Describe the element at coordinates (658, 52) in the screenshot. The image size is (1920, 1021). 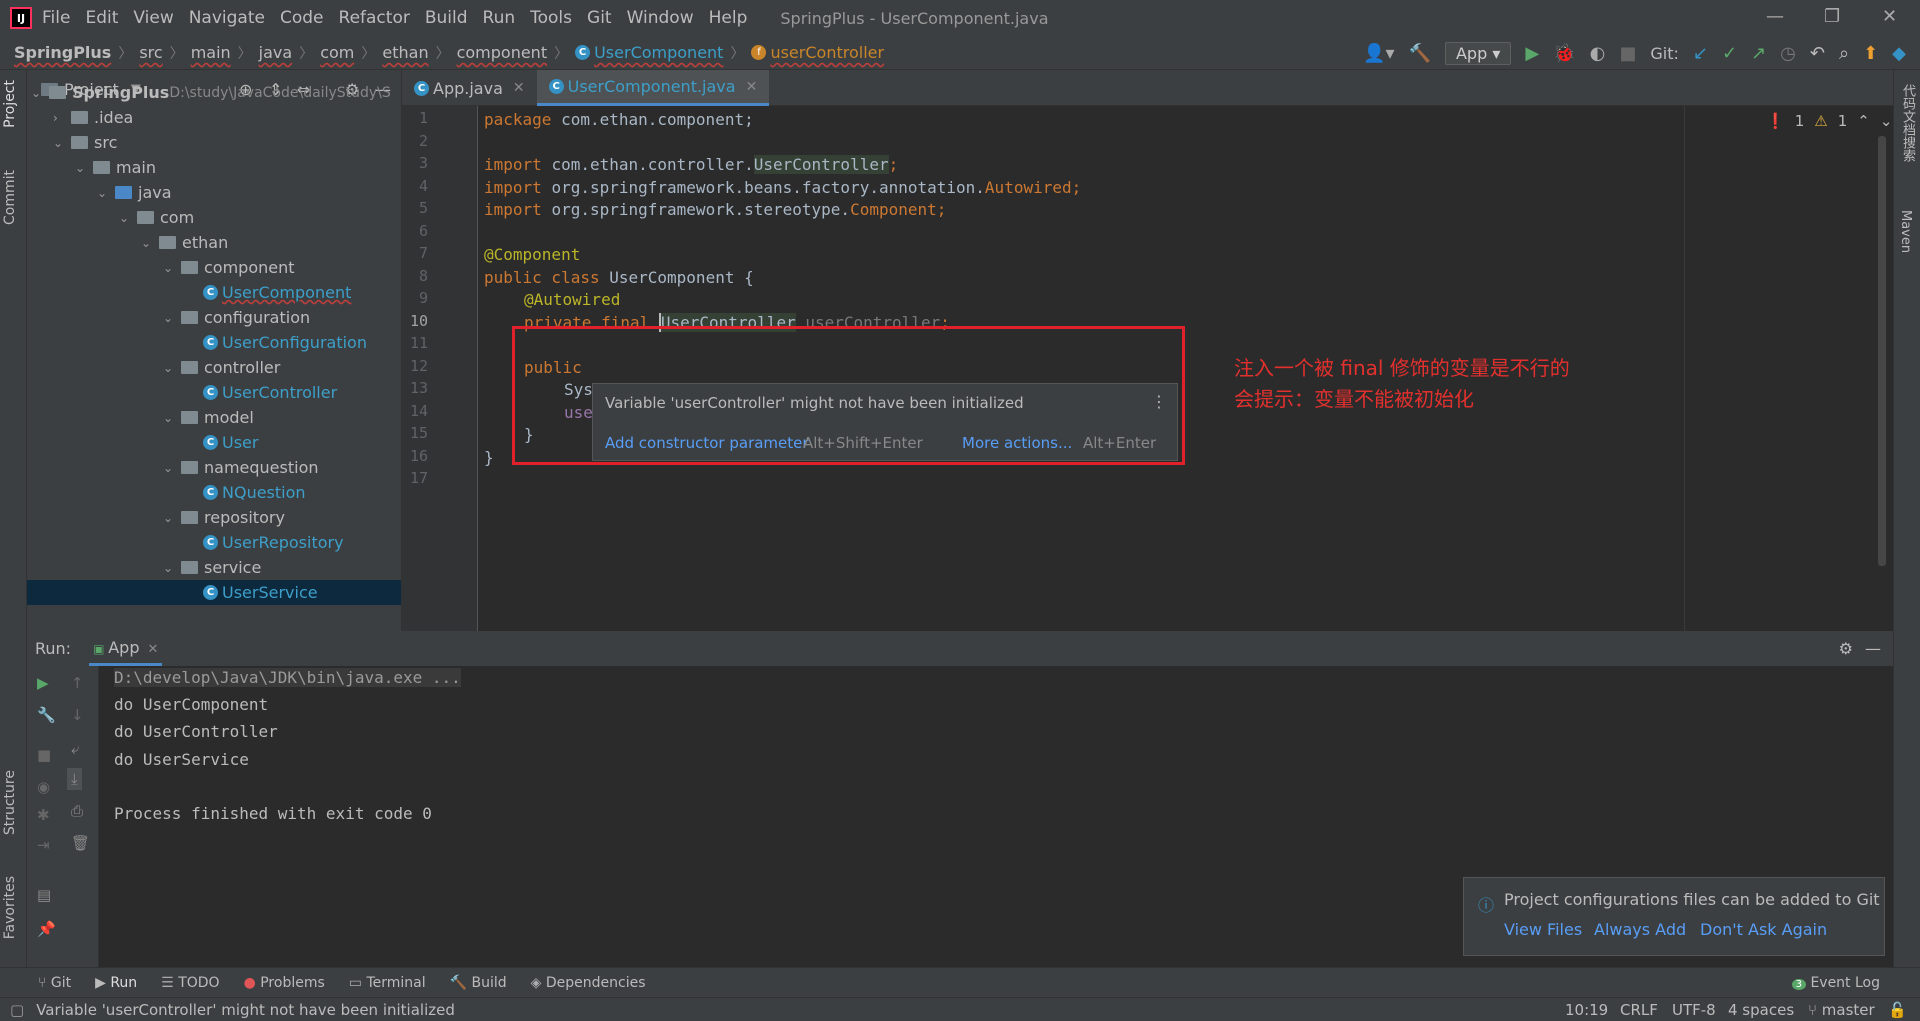
I see `breadcrumb-class: UserComponent` at that location.